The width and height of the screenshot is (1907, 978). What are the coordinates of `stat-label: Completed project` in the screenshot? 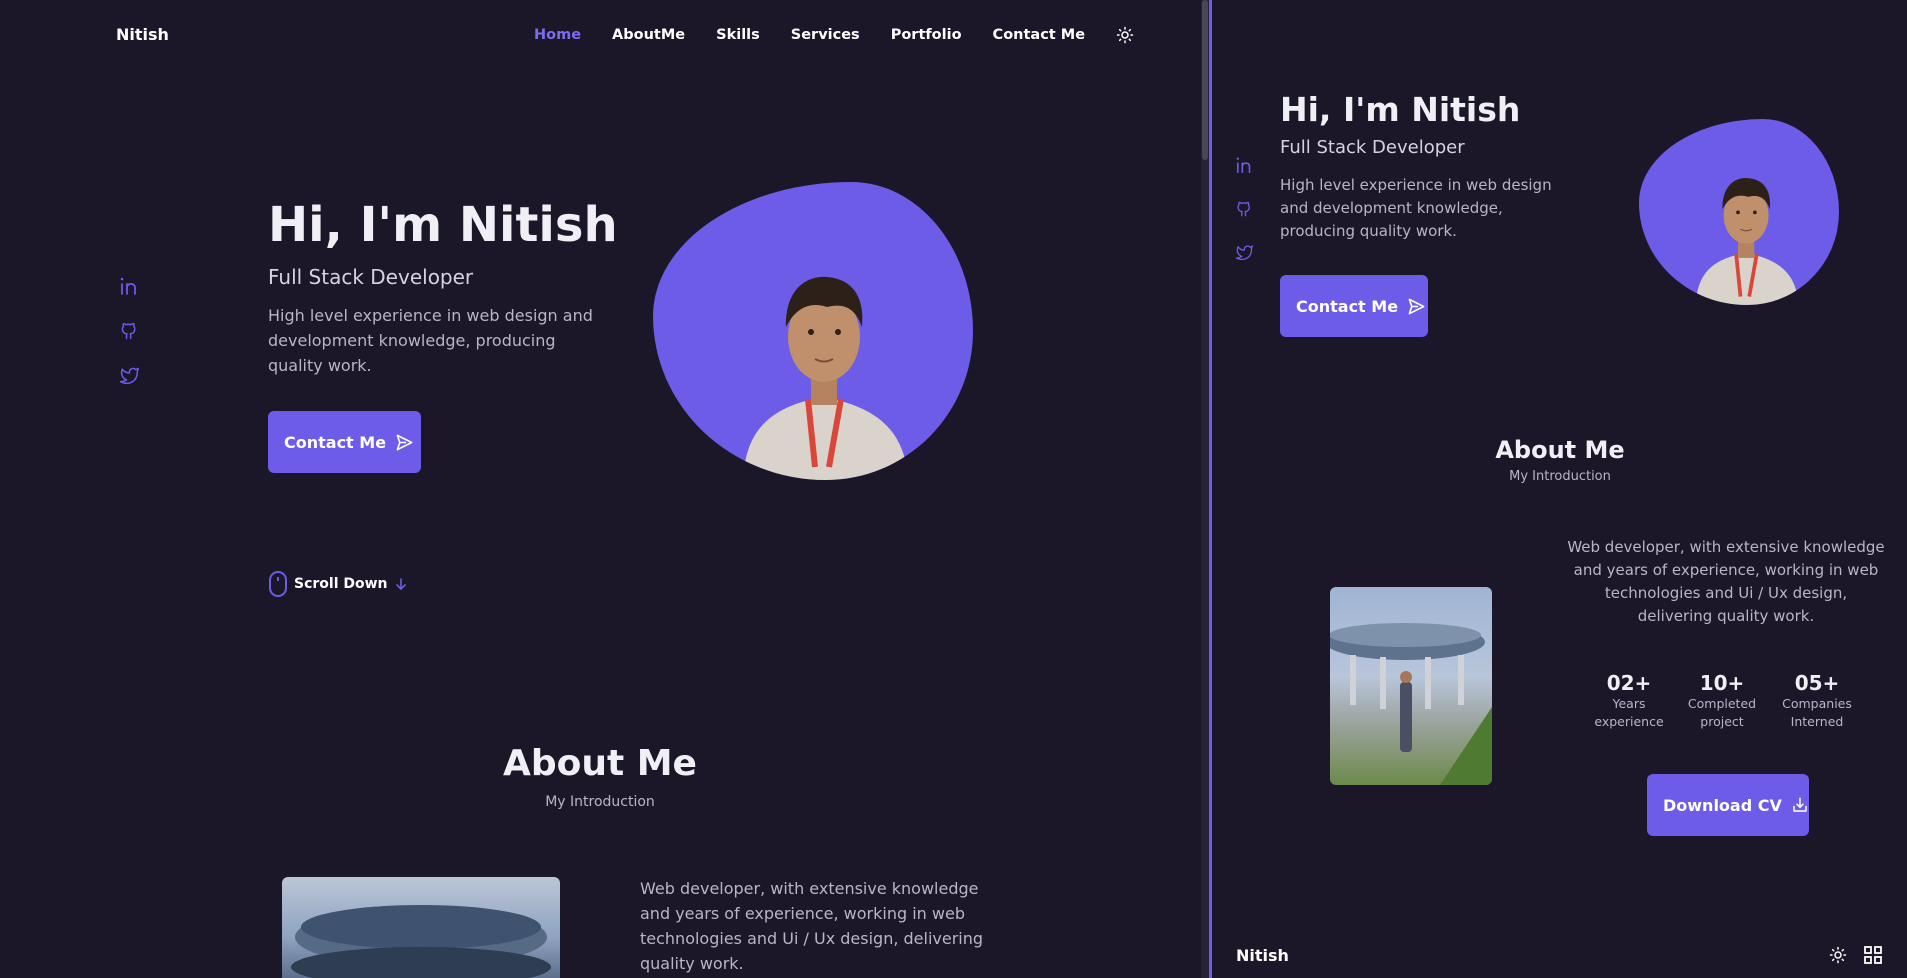 It's located at (1722, 712).